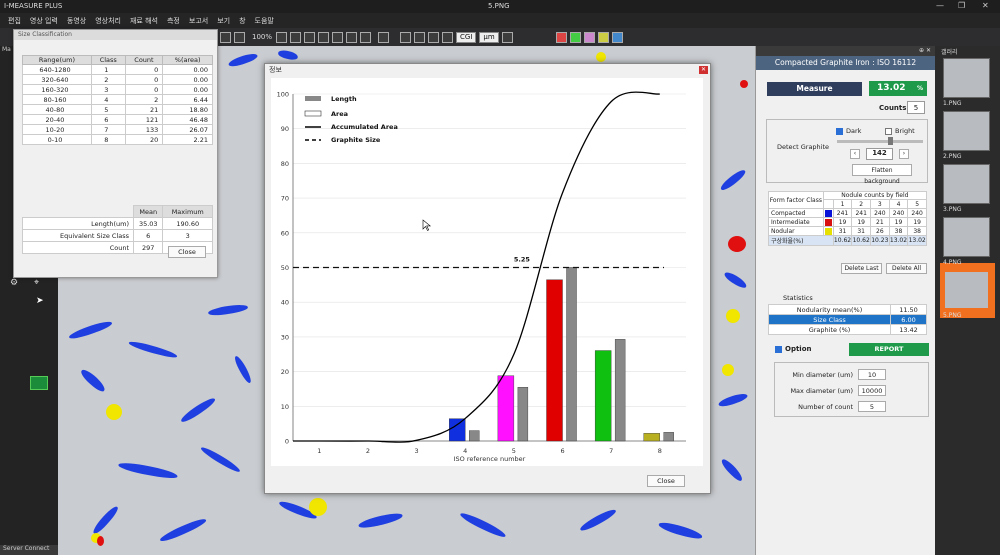 This screenshot has height=555, width=1000. Describe the element at coordinates (904, 154) in the screenshot. I see `increment-button: ›` at that location.